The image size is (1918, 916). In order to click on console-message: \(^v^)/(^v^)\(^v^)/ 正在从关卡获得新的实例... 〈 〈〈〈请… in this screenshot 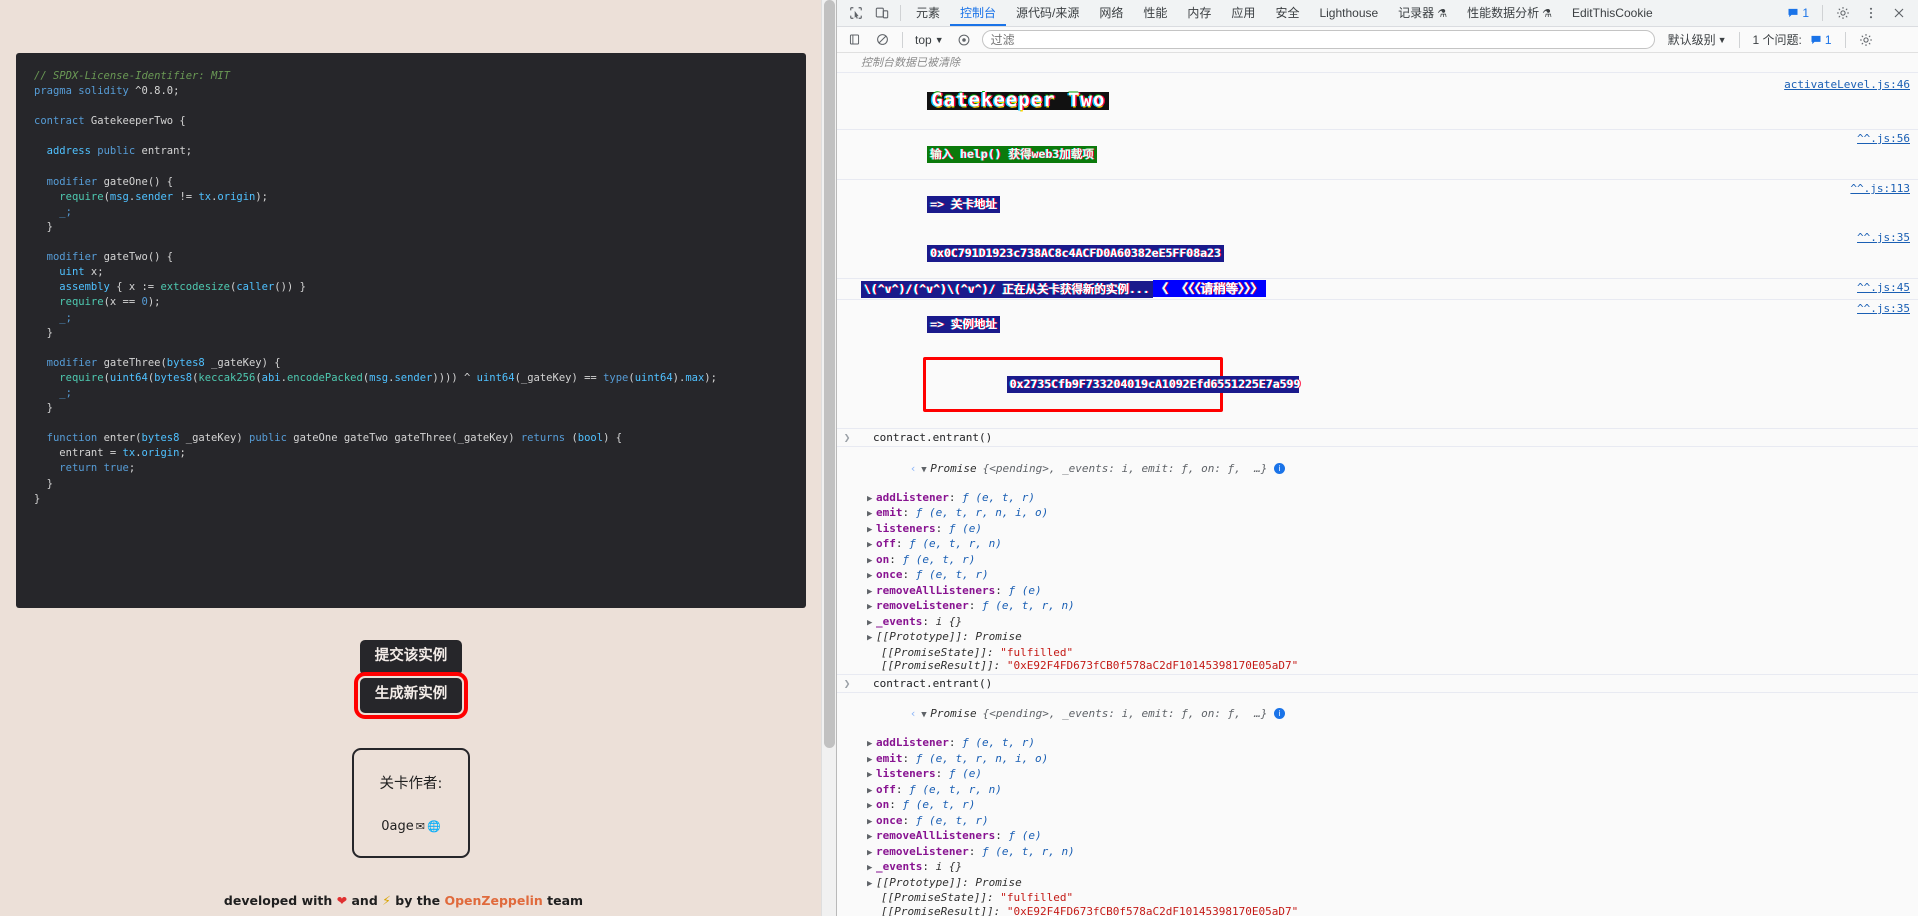, I will do `click(1377, 289)`.